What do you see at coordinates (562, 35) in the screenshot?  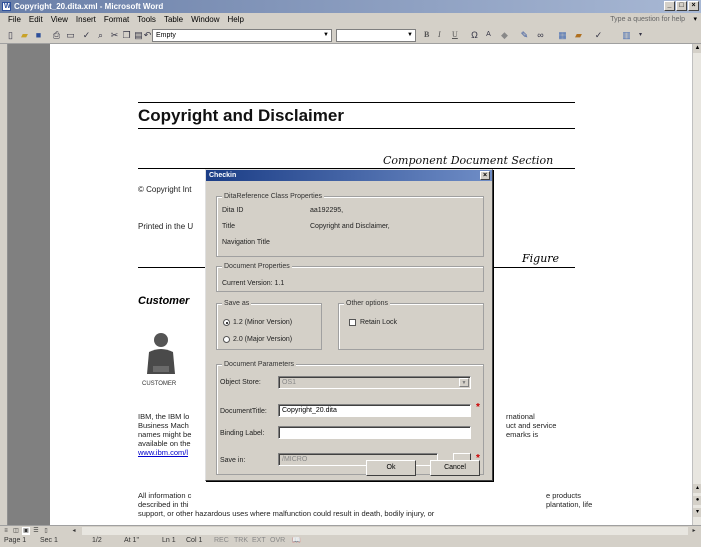 I see `table-icon: ▦` at bounding box center [562, 35].